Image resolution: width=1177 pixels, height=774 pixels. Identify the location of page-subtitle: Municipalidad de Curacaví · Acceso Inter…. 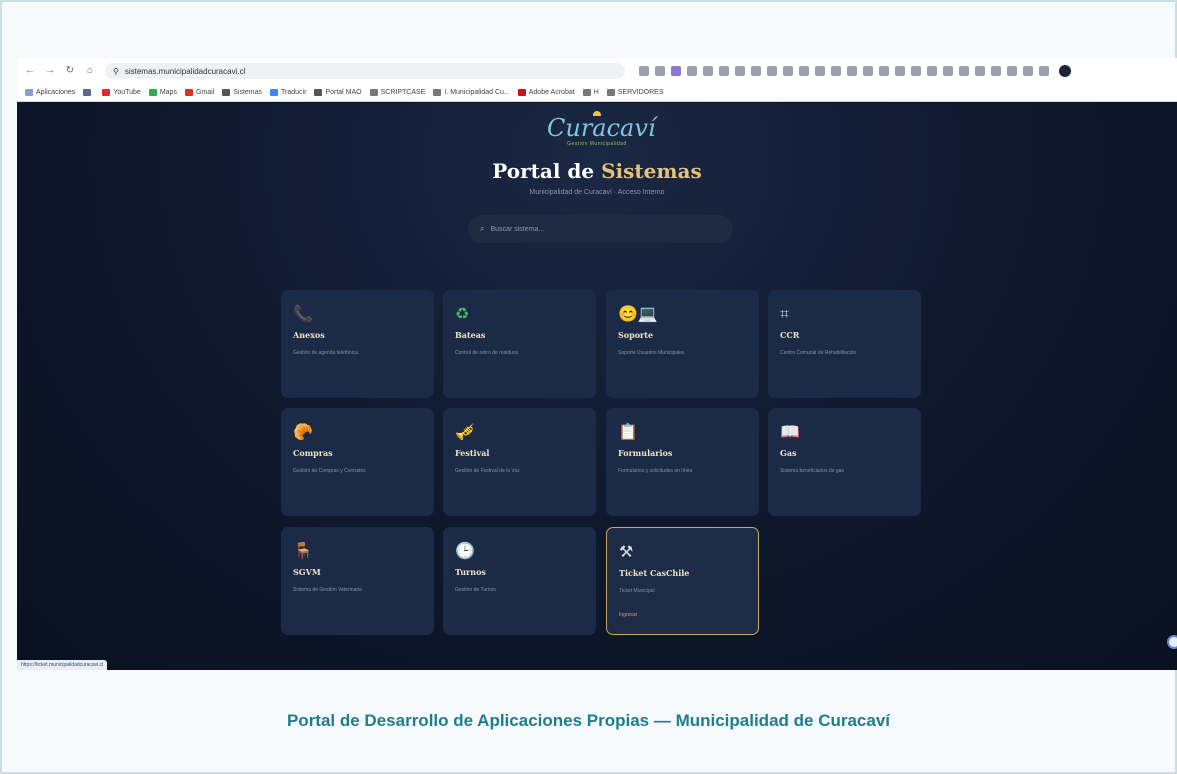
(597, 192).